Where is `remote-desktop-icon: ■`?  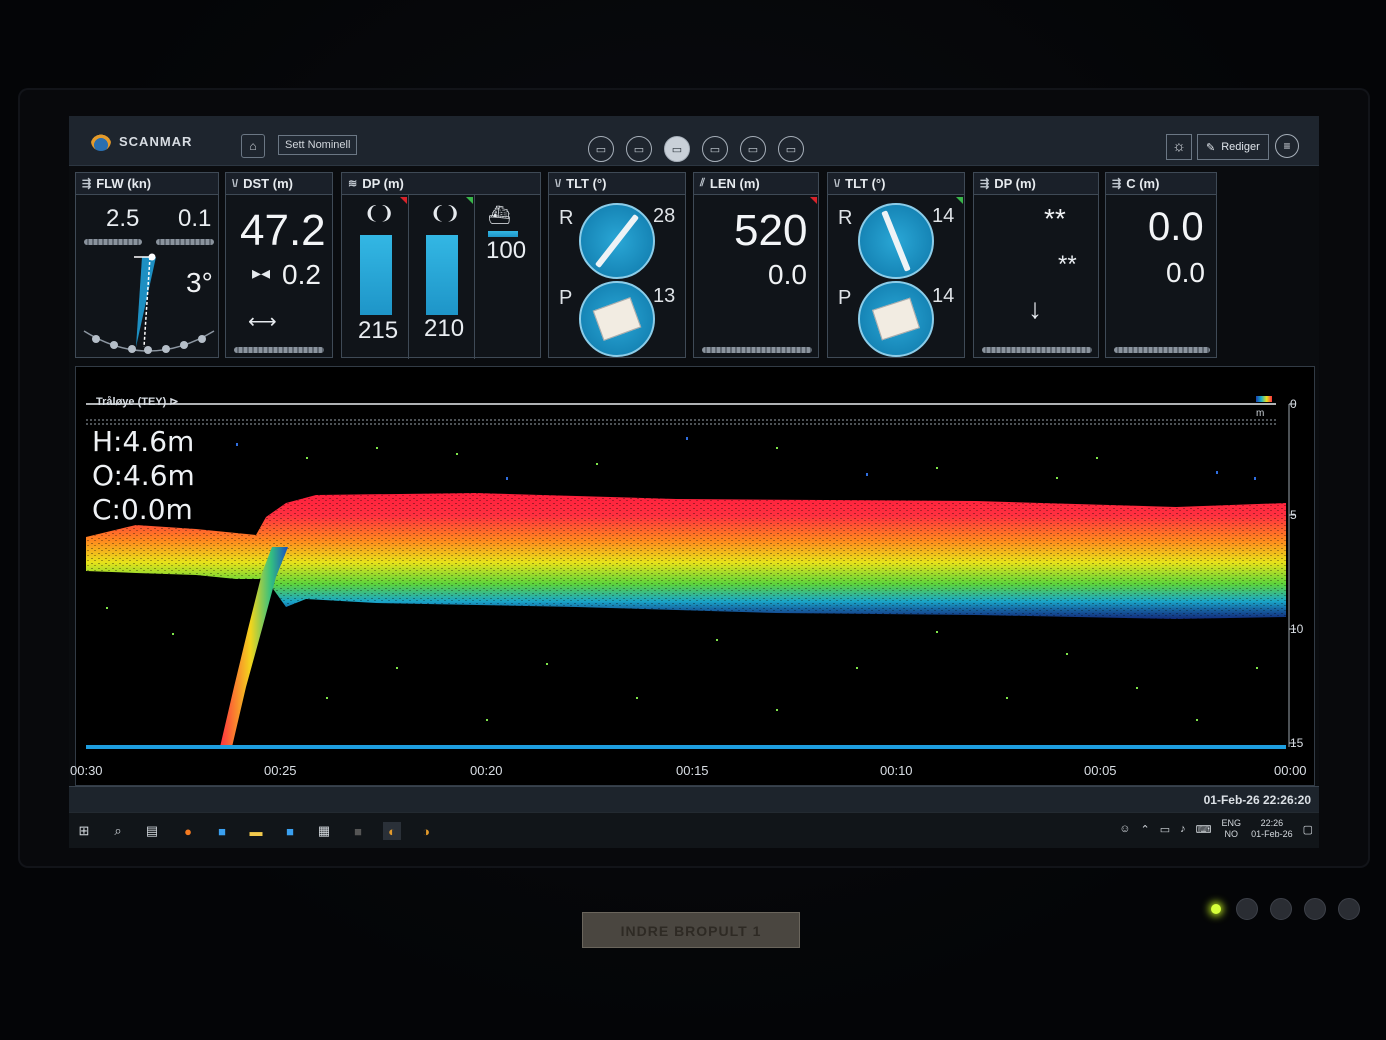 remote-desktop-icon: ■ is located at coordinates (290, 831).